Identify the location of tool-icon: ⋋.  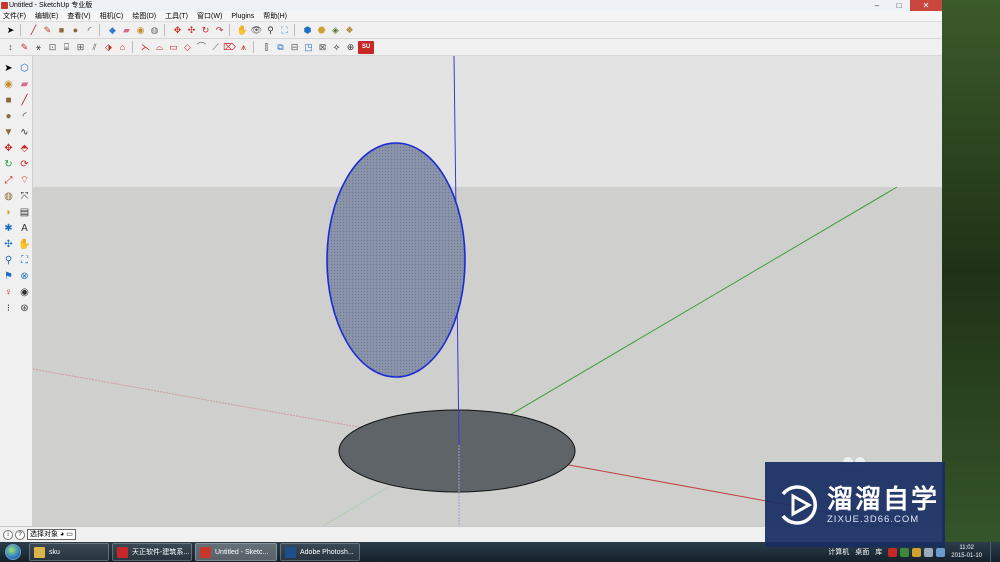
(145, 47).